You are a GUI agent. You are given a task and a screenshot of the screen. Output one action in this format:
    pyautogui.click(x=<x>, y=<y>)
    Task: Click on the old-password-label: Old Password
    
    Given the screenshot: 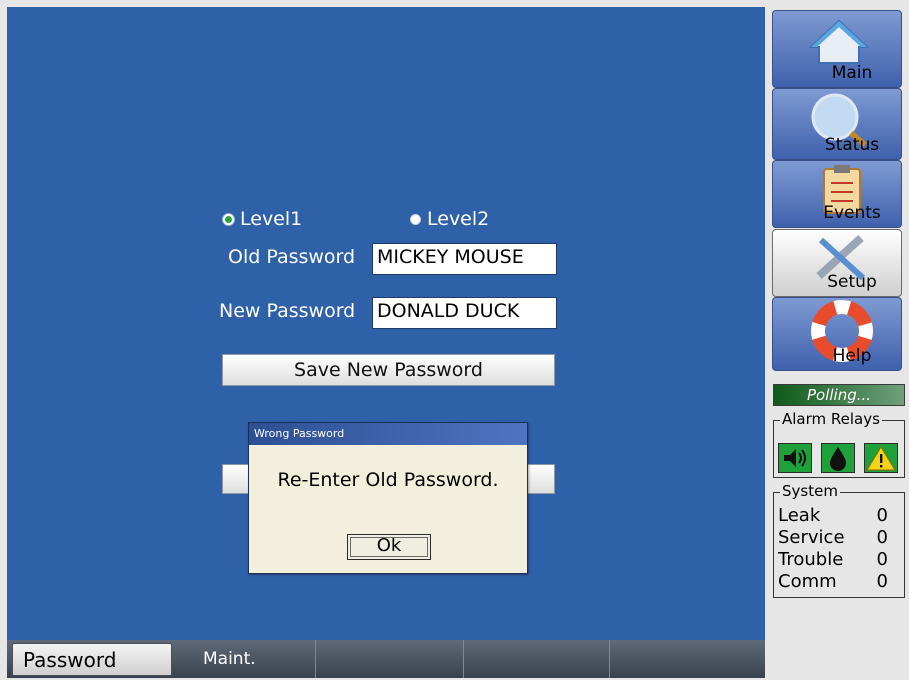 What is the action you would take?
    pyautogui.click(x=292, y=257)
    